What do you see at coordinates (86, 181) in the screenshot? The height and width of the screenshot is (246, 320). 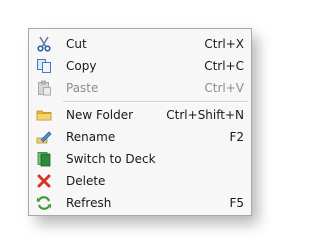 I see `menu-item-label: Delete` at bounding box center [86, 181].